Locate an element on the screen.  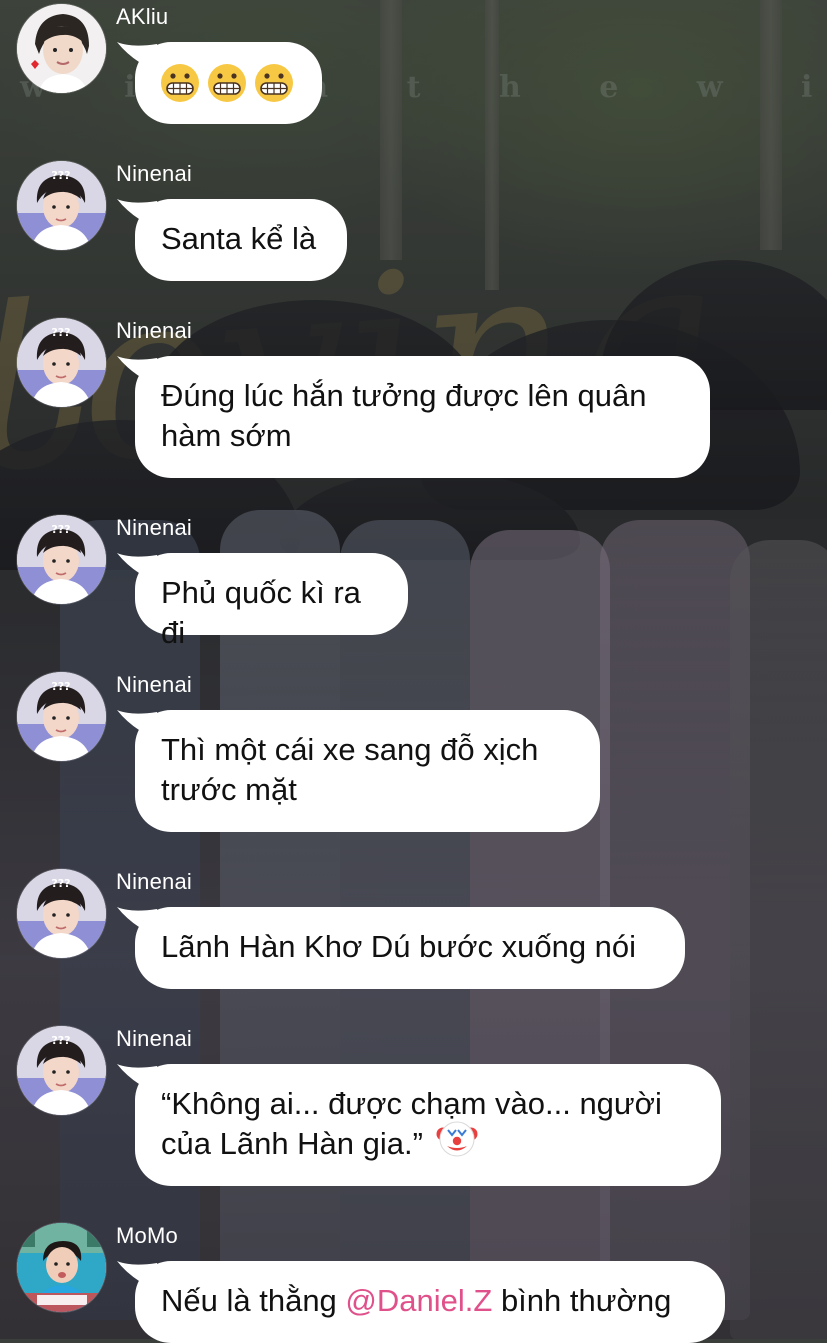
message-bubble: Phủ quốc kì ra đi is located at coordinates (262, 601).